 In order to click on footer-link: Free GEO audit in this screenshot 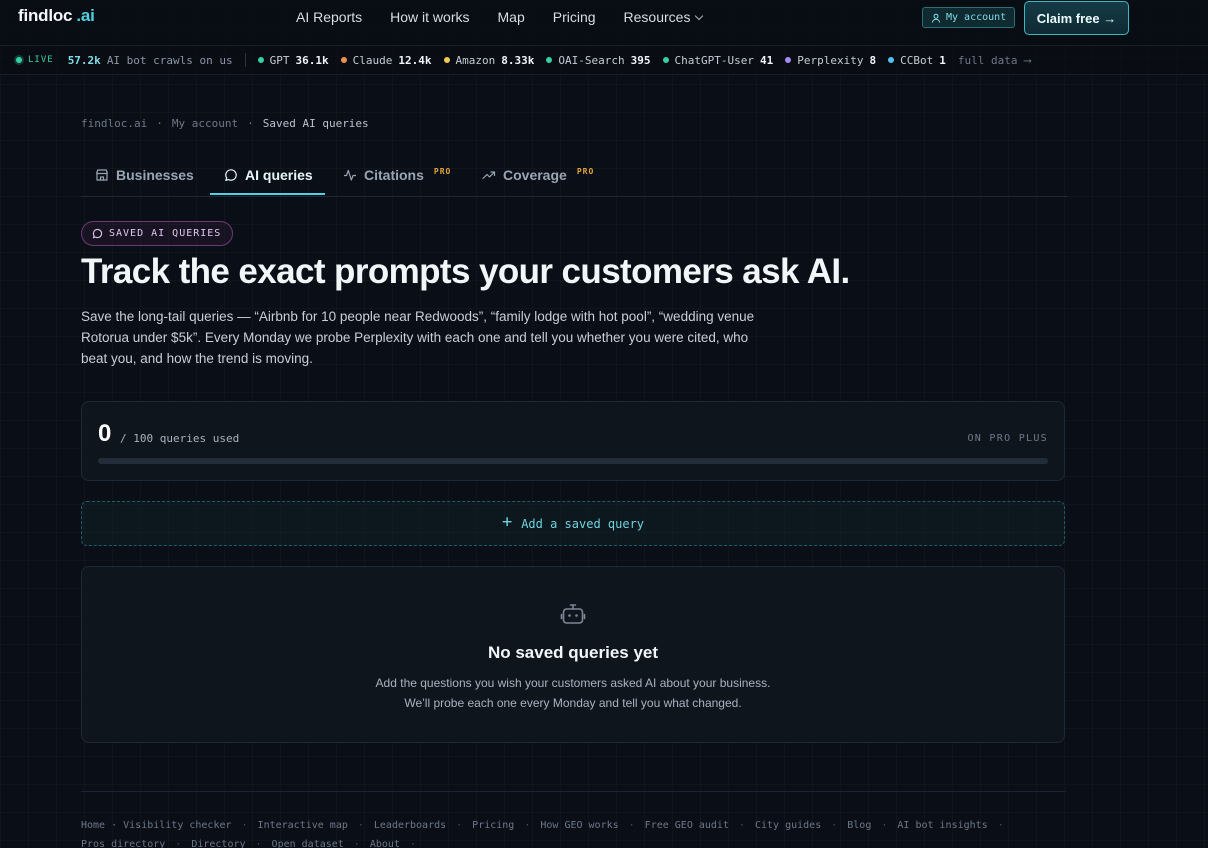, I will do `click(687, 825)`.